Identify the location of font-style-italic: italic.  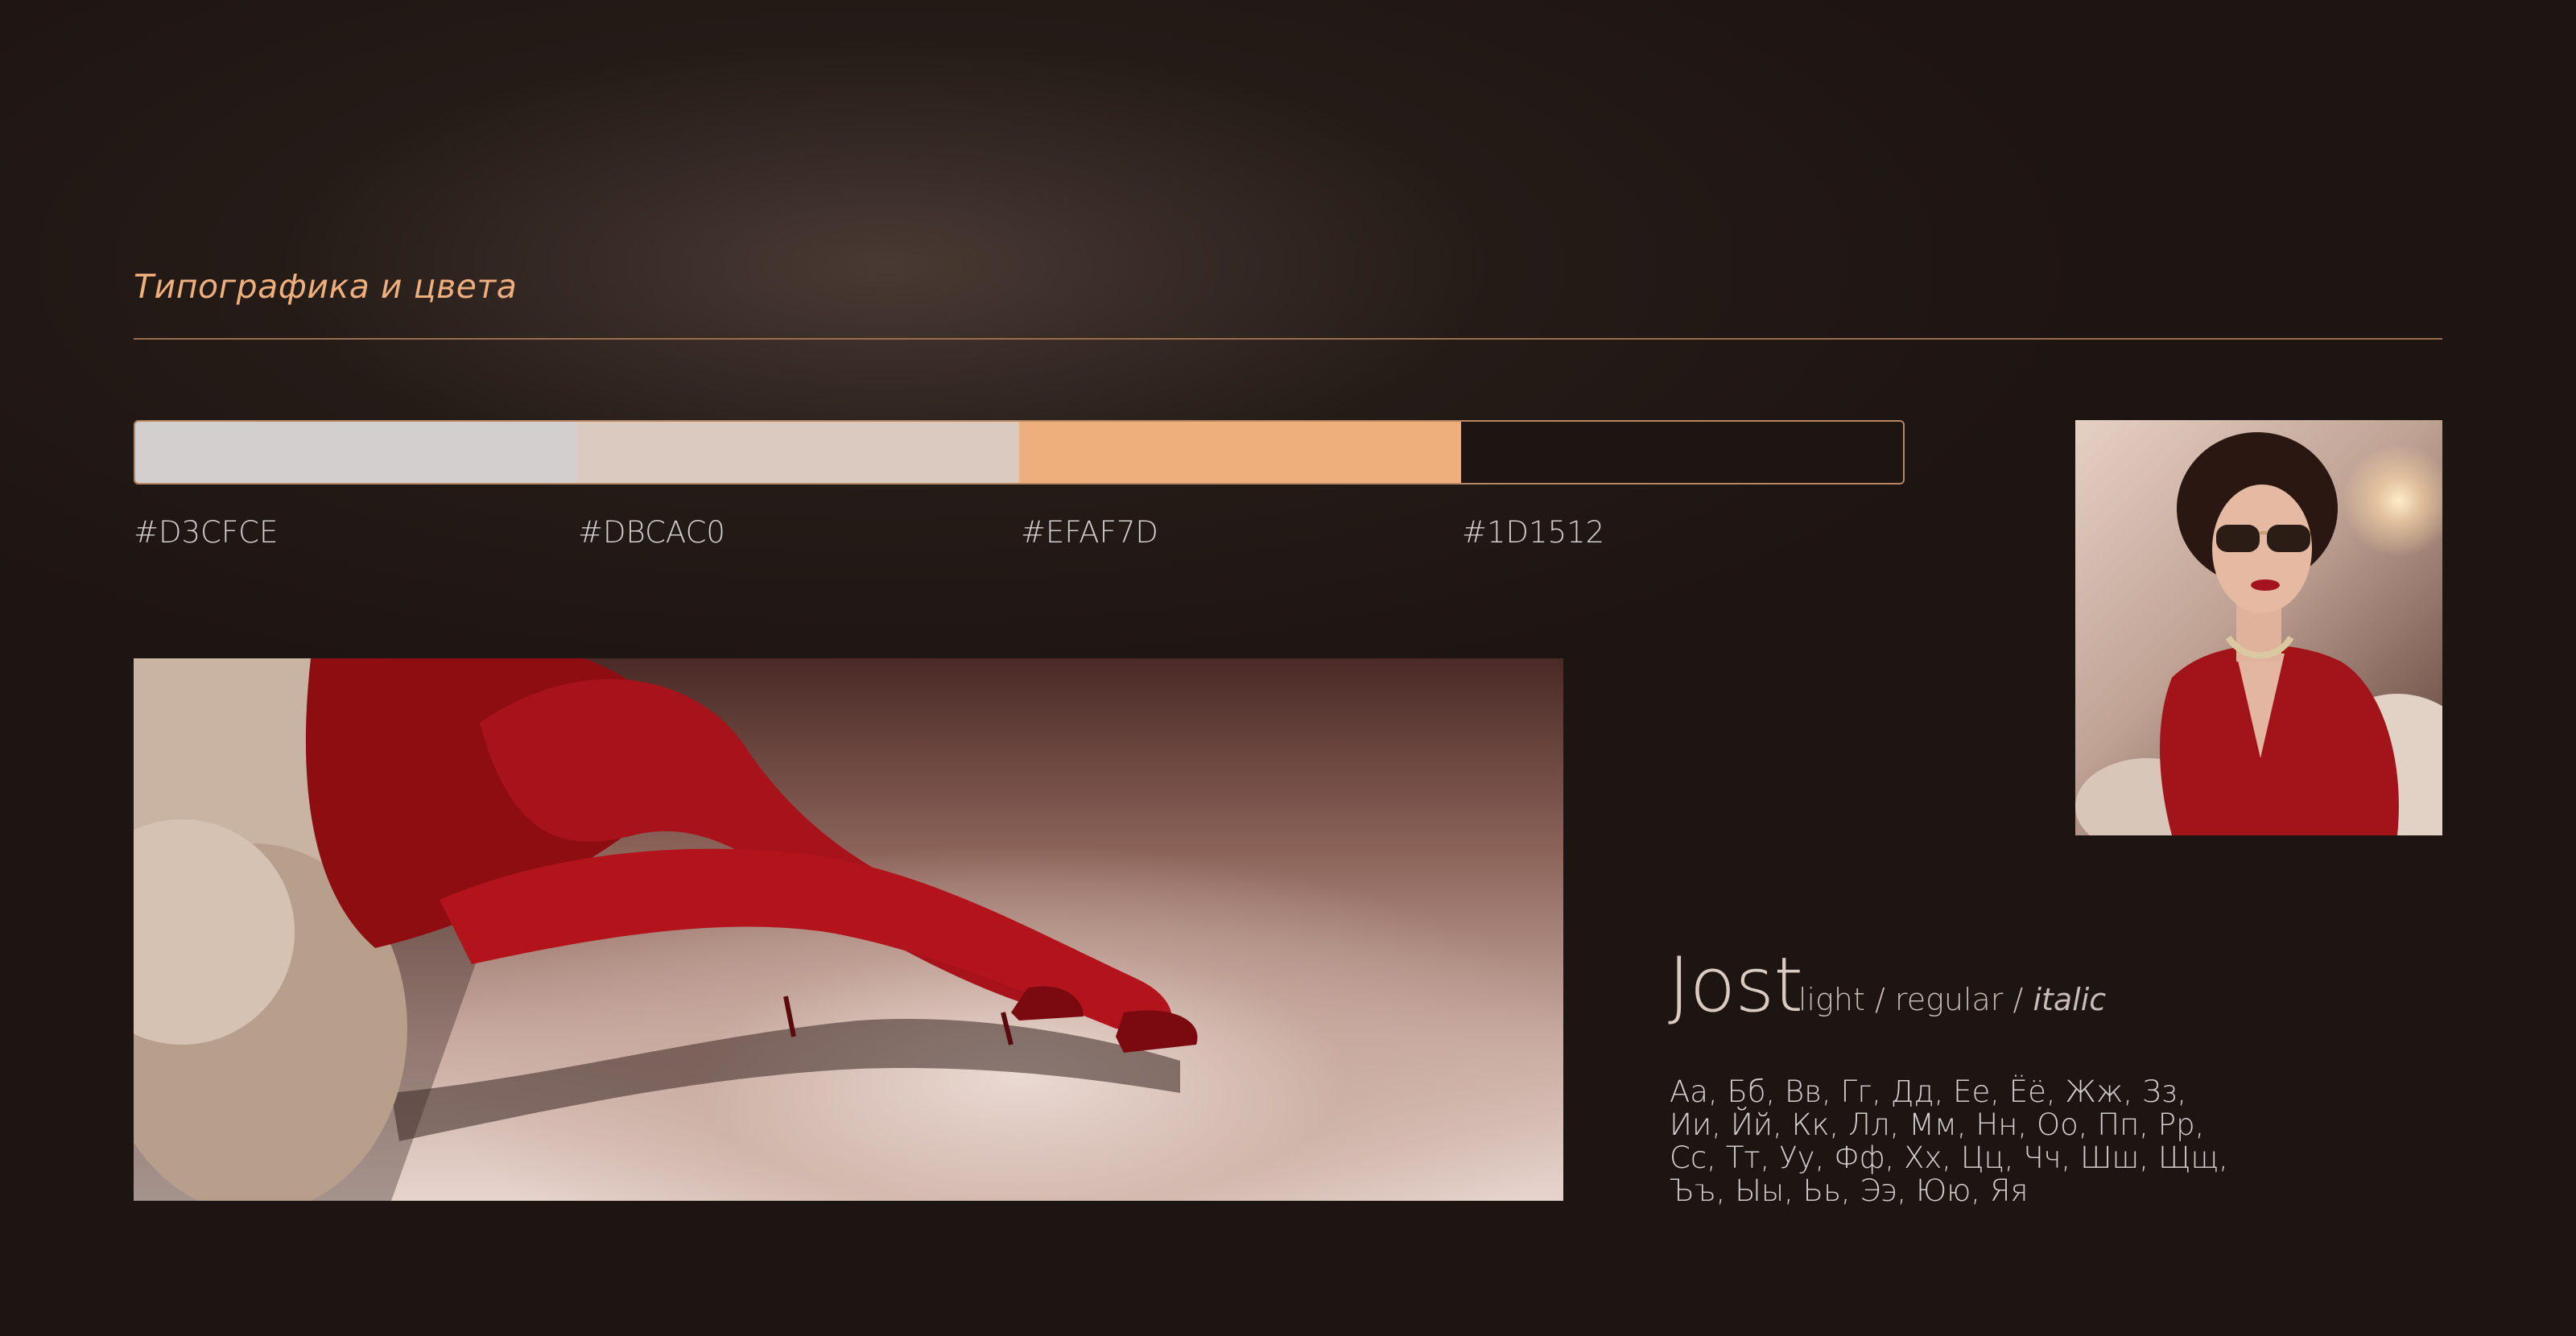
(2070, 999).